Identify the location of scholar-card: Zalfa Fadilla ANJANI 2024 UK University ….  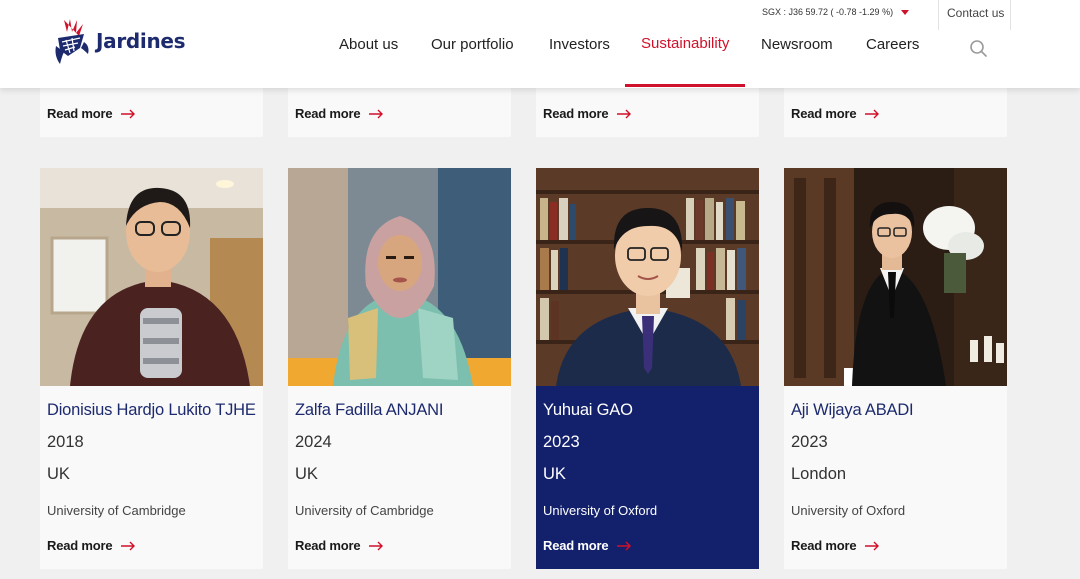
(399, 368).